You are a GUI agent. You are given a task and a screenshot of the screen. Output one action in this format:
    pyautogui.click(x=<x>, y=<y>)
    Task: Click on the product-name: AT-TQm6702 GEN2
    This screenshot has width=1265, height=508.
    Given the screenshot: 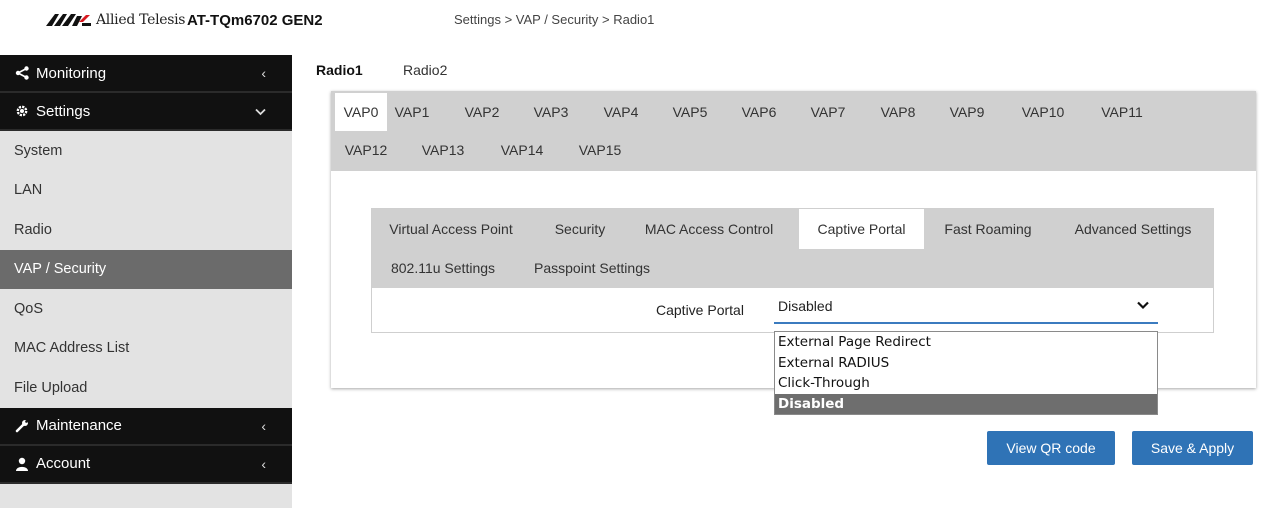 What is the action you would take?
    pyautogui.click(x=255, y=20)
    